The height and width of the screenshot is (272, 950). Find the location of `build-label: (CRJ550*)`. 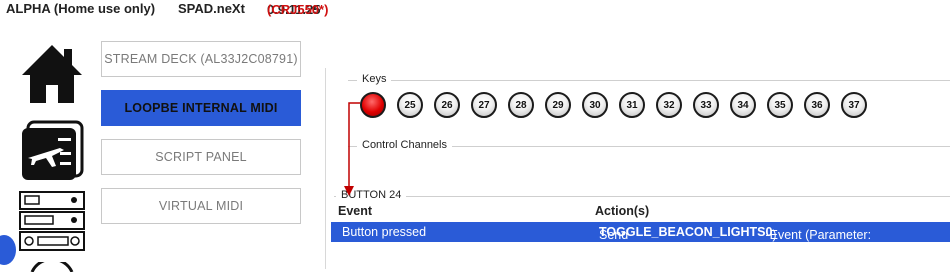

build-label: (CRJ550*) is located at coordinates (298, 9).